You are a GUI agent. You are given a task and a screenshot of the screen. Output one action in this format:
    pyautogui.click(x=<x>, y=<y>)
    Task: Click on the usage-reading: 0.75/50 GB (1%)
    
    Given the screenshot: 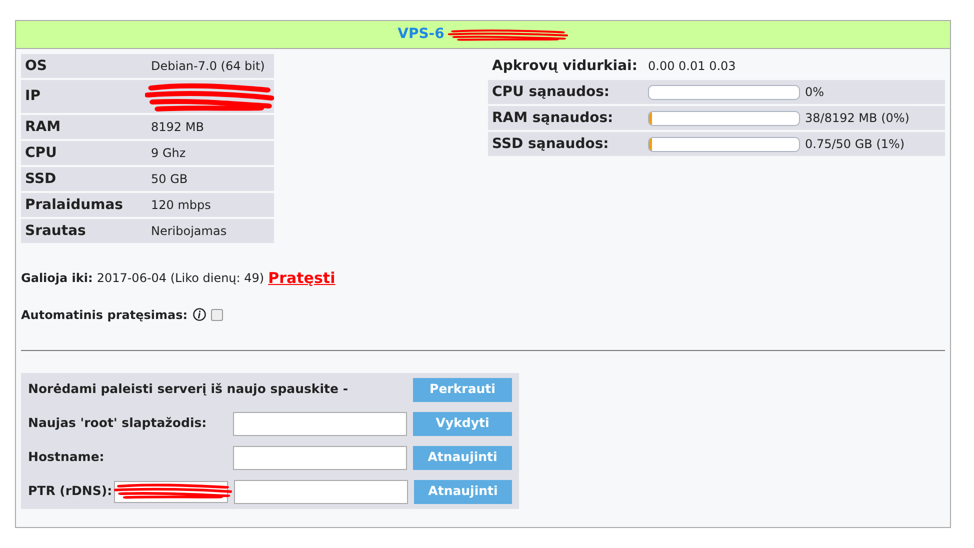 What is the action you would take?
    pyautogui.click(x=855, y=144)
    